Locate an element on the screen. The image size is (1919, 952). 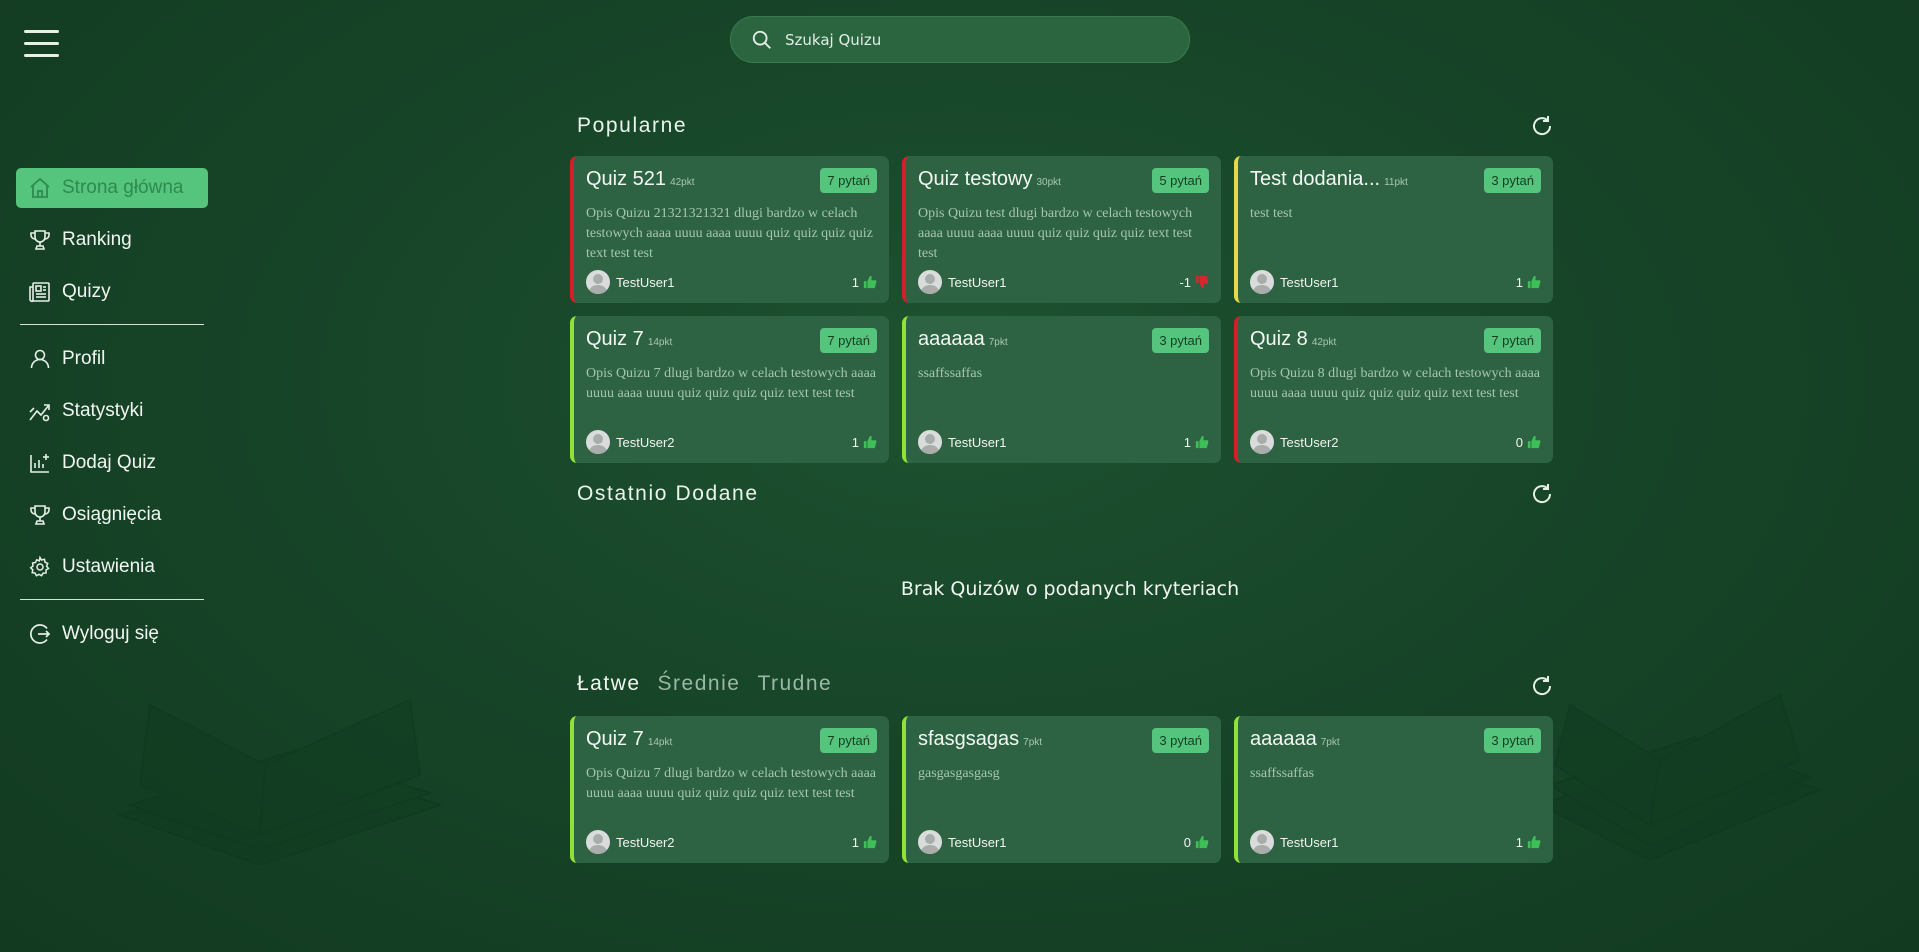
sidebar-item-home: Strona główna is located at coordinates (112, 188).